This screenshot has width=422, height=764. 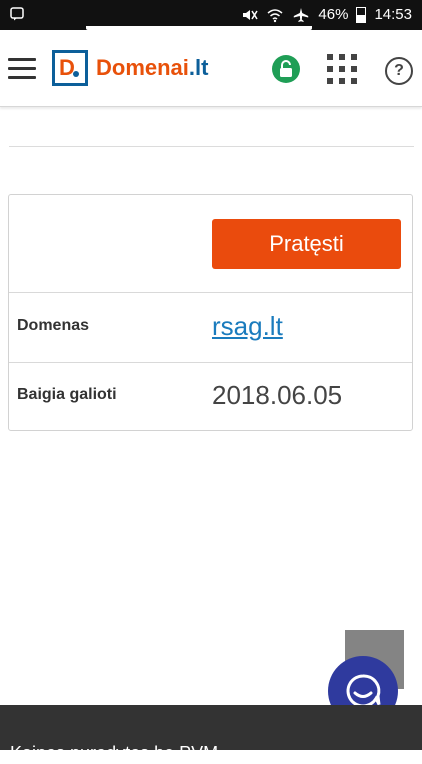 What do you see at coordinates (67, 394) in the screenshot?
I see `expires-label: Baigia galioti` at bounding box center [67, 394].